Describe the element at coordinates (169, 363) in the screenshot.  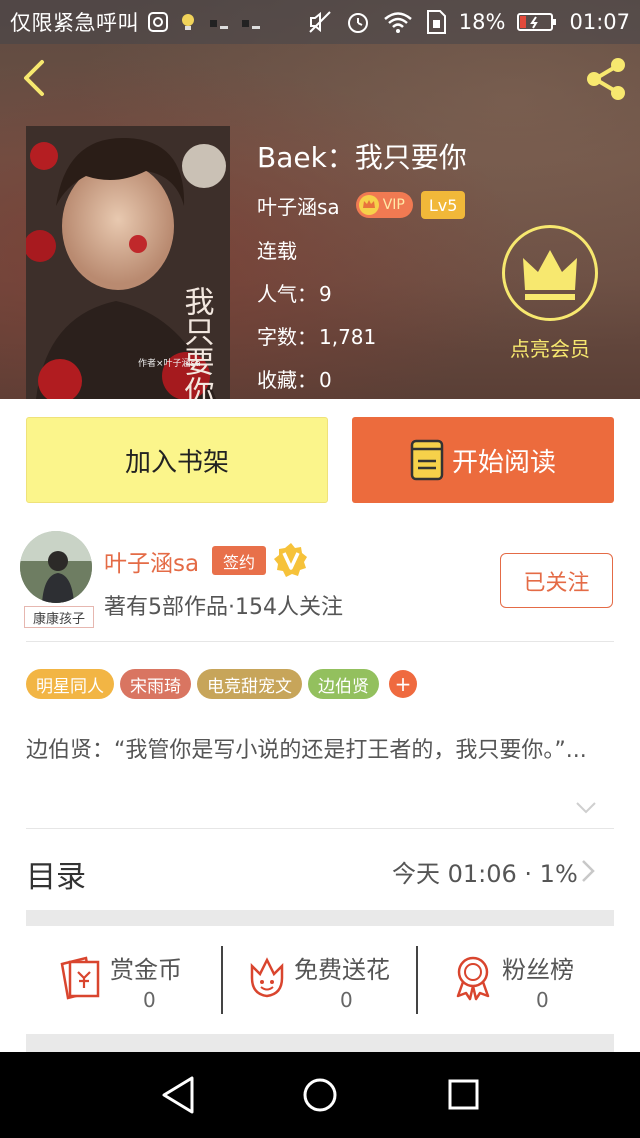
I see `svg-text: 作者×叶子涵sa` at that location.